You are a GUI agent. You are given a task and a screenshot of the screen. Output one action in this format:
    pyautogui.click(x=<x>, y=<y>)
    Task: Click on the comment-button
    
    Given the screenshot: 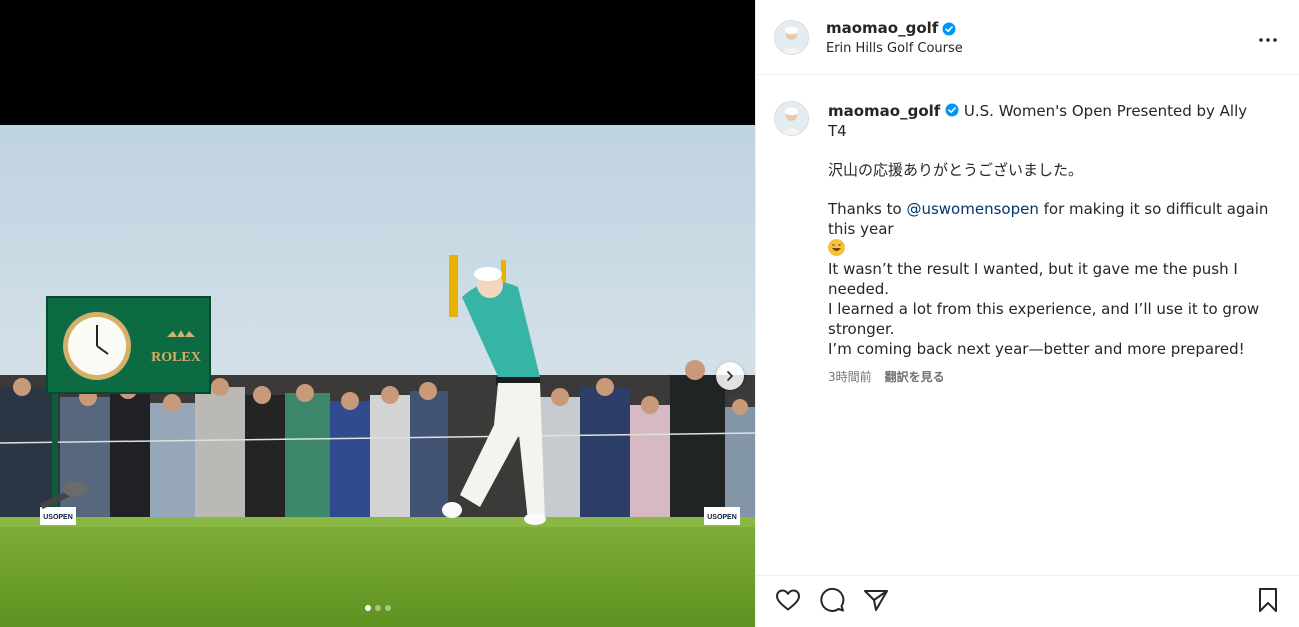 What is the action you would take?
    pyautogui.click(x=832, y=602)
    